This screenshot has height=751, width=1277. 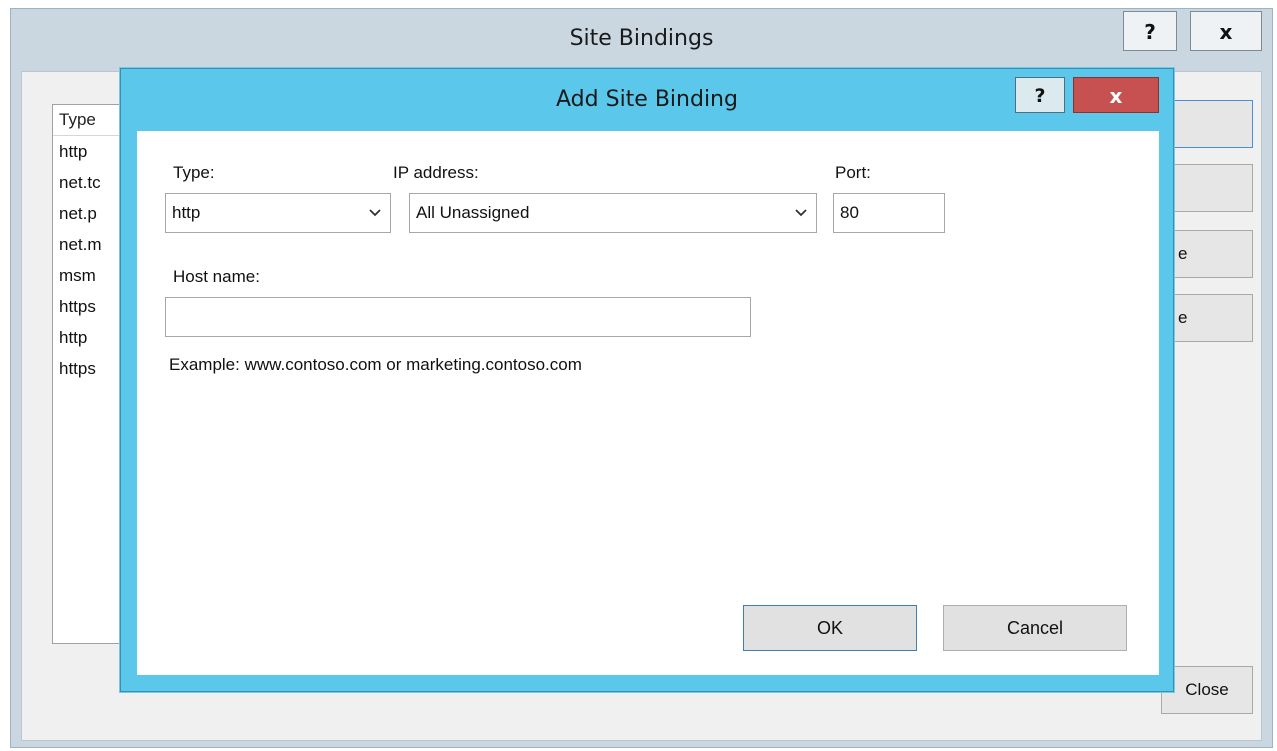 What do you see at coordinates (1207, 124) in the screenshot?
I see `add-binding-button` at bounding box center [1207, 124].